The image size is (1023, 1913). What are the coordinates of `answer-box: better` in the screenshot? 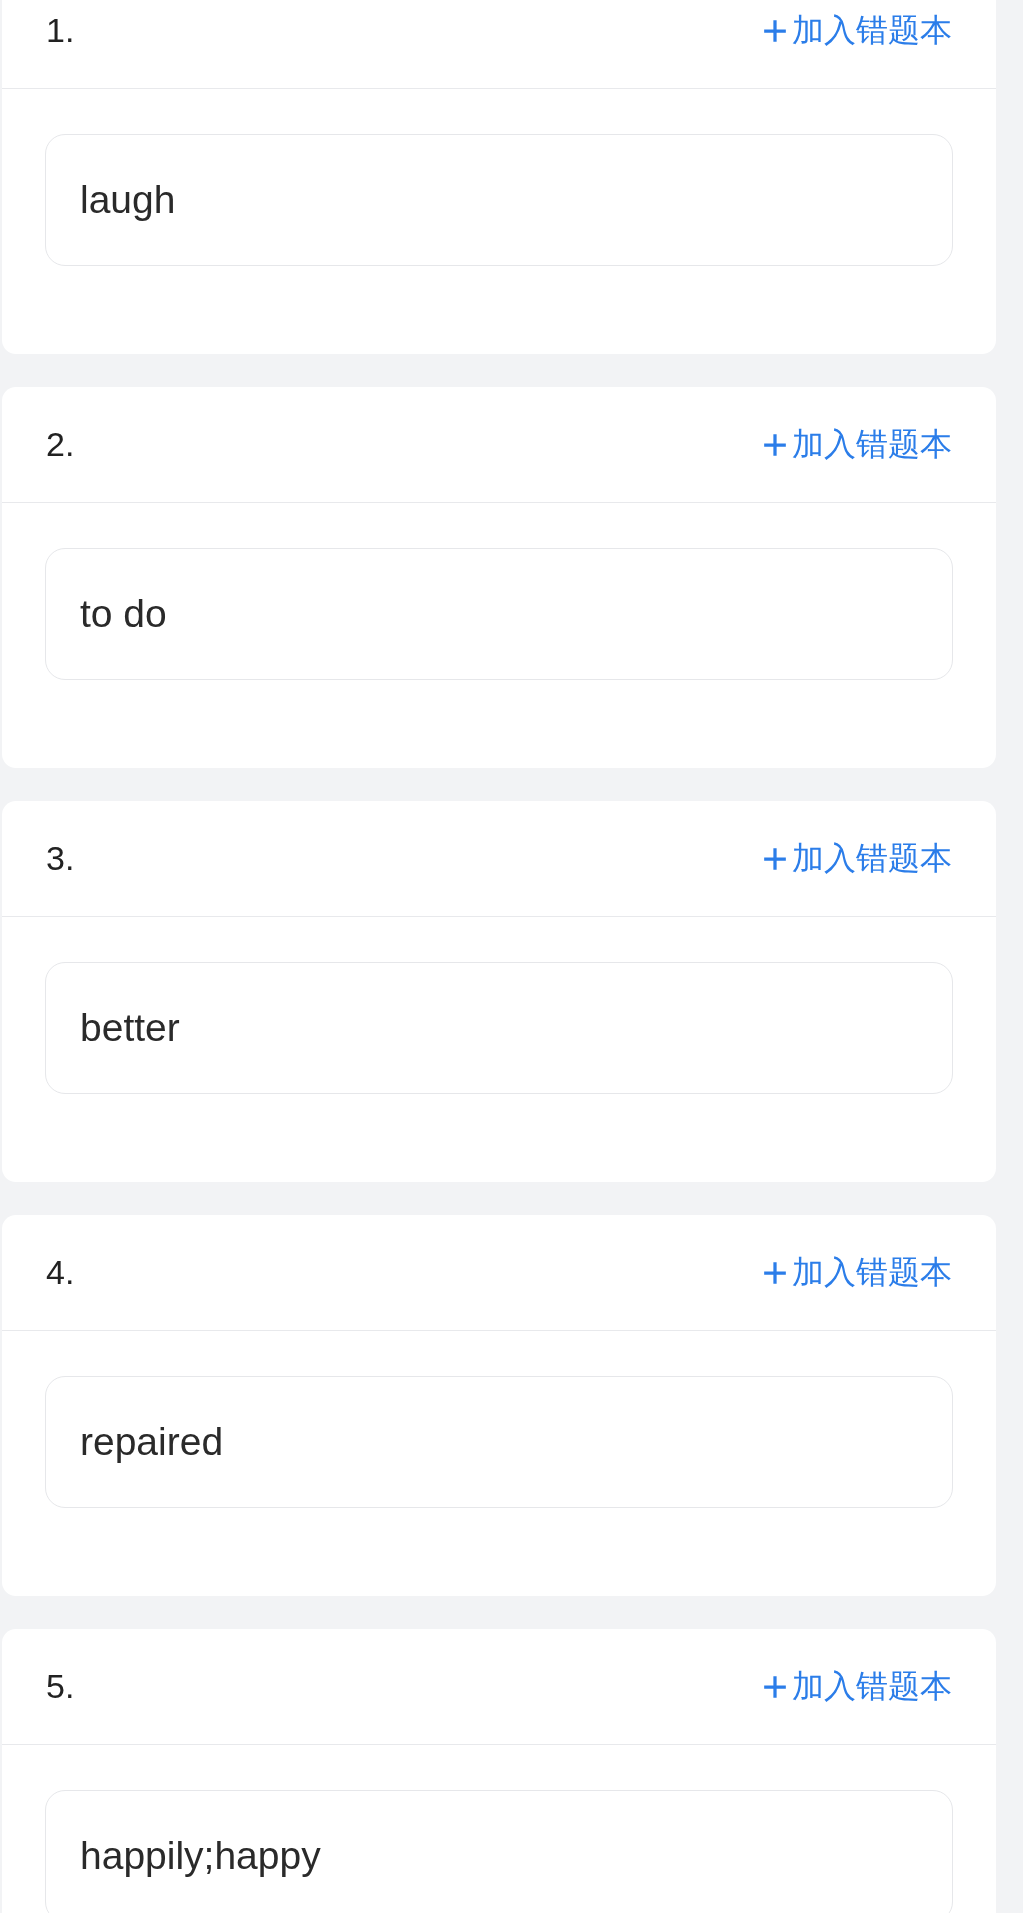 It's located at (499, 1028).